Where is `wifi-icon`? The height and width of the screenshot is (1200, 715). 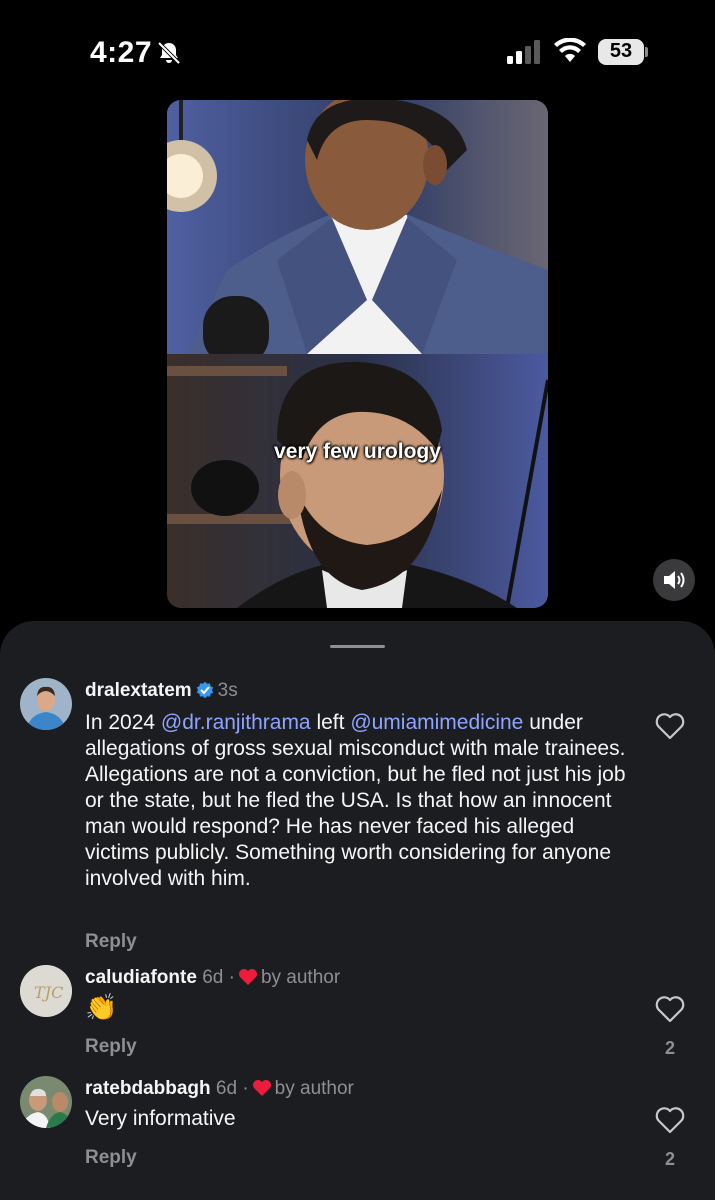 wifi-icon is located at coordinates (570, 50).